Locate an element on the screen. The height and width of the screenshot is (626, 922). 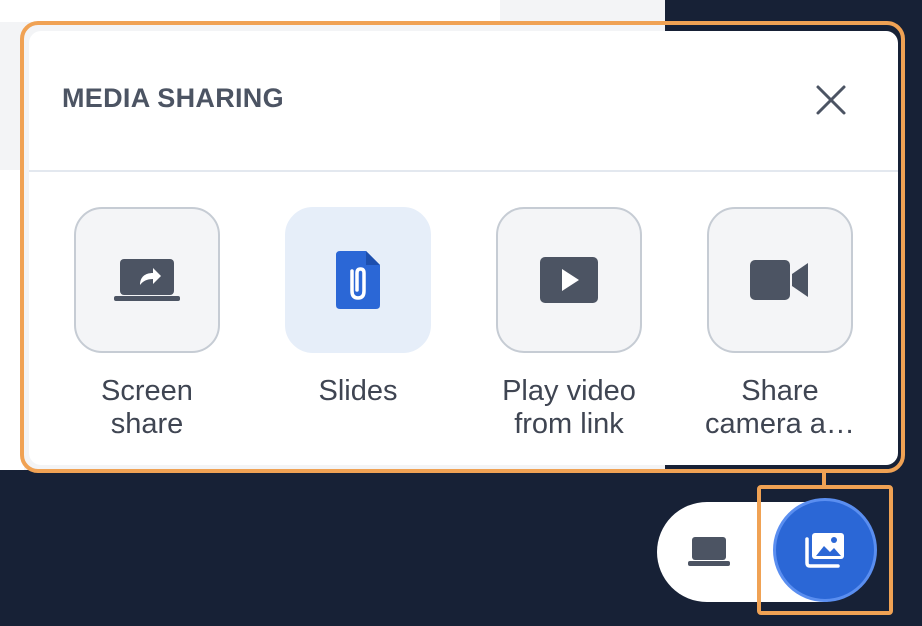
screen-share-label: Screen share is located at coordinates (147, 407).